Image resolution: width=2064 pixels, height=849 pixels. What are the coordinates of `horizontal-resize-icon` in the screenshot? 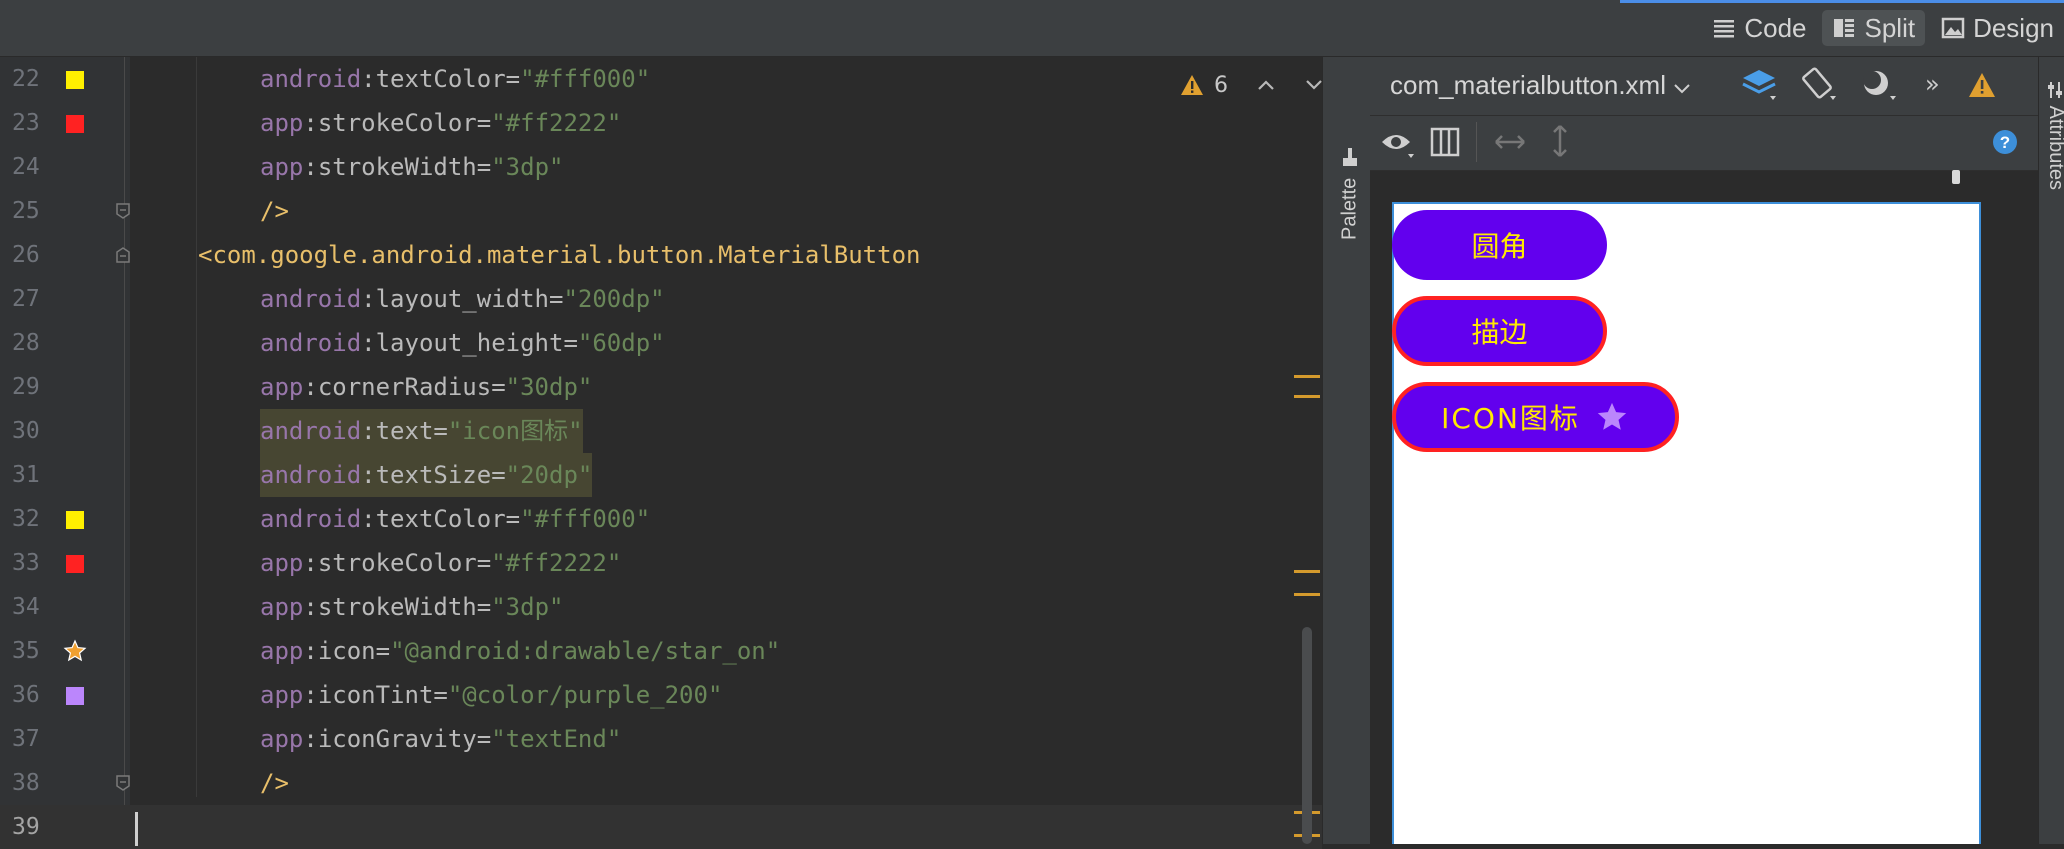 It's located at (1510, 142).